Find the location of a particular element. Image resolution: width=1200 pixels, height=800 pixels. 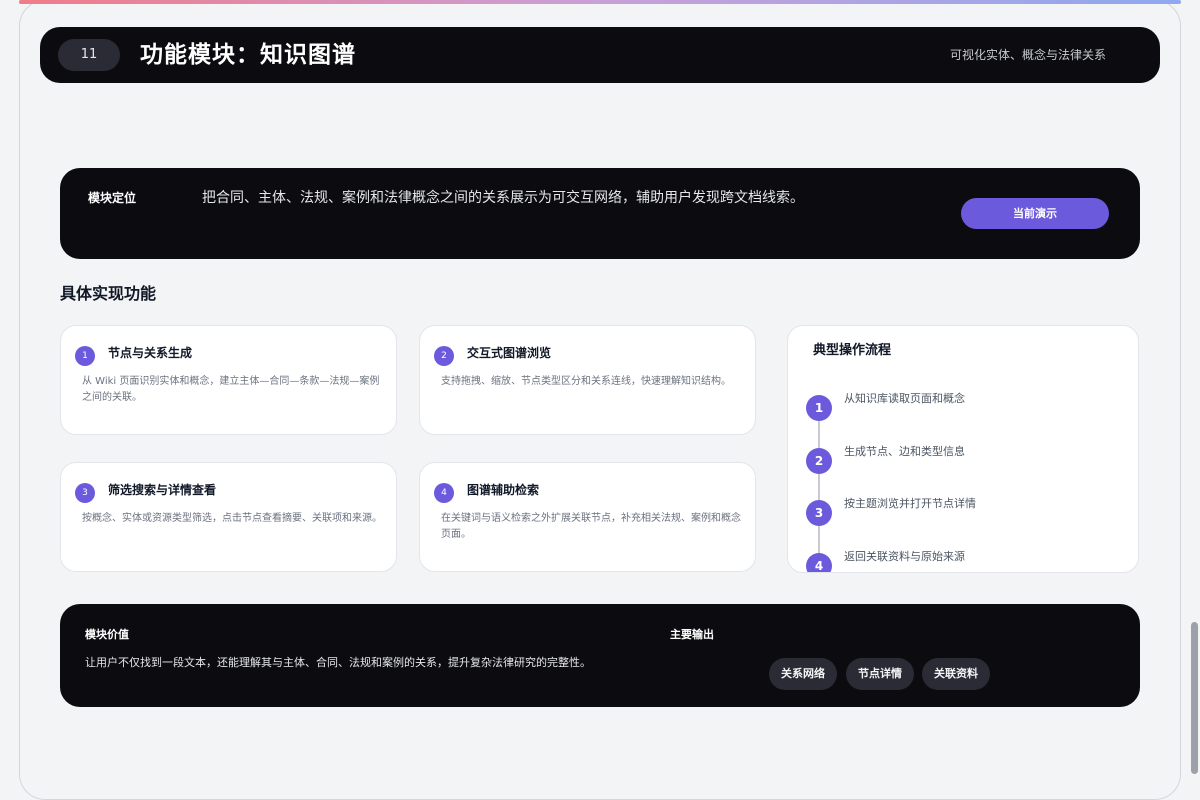

feature-title: 交互式图谱浏览 is located at coordinates (509, 353).